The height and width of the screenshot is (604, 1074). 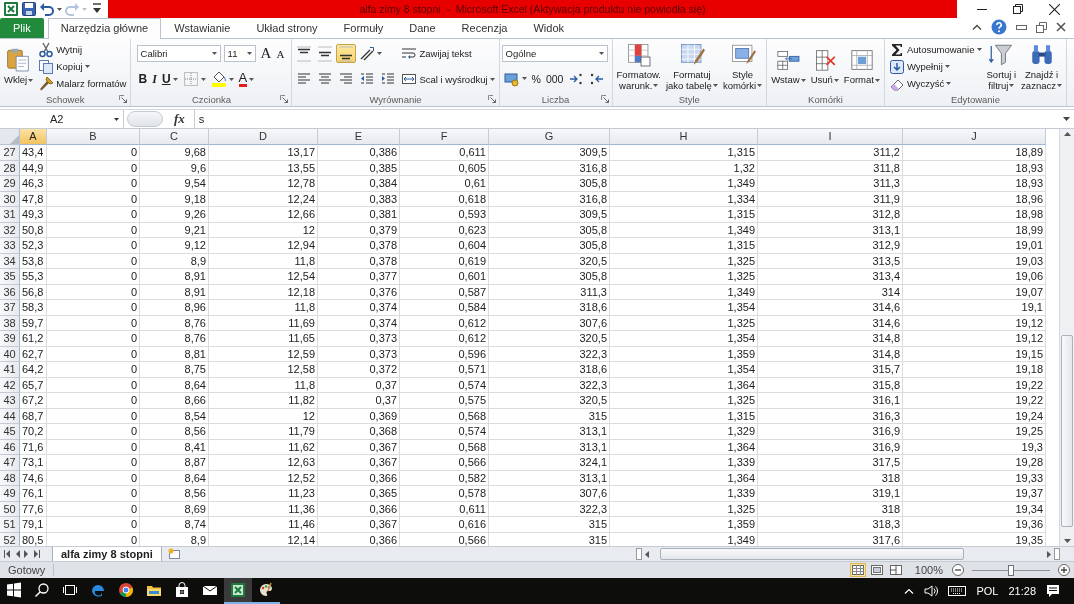 I want to click on row-header: 41, so click(x=10, y=370).